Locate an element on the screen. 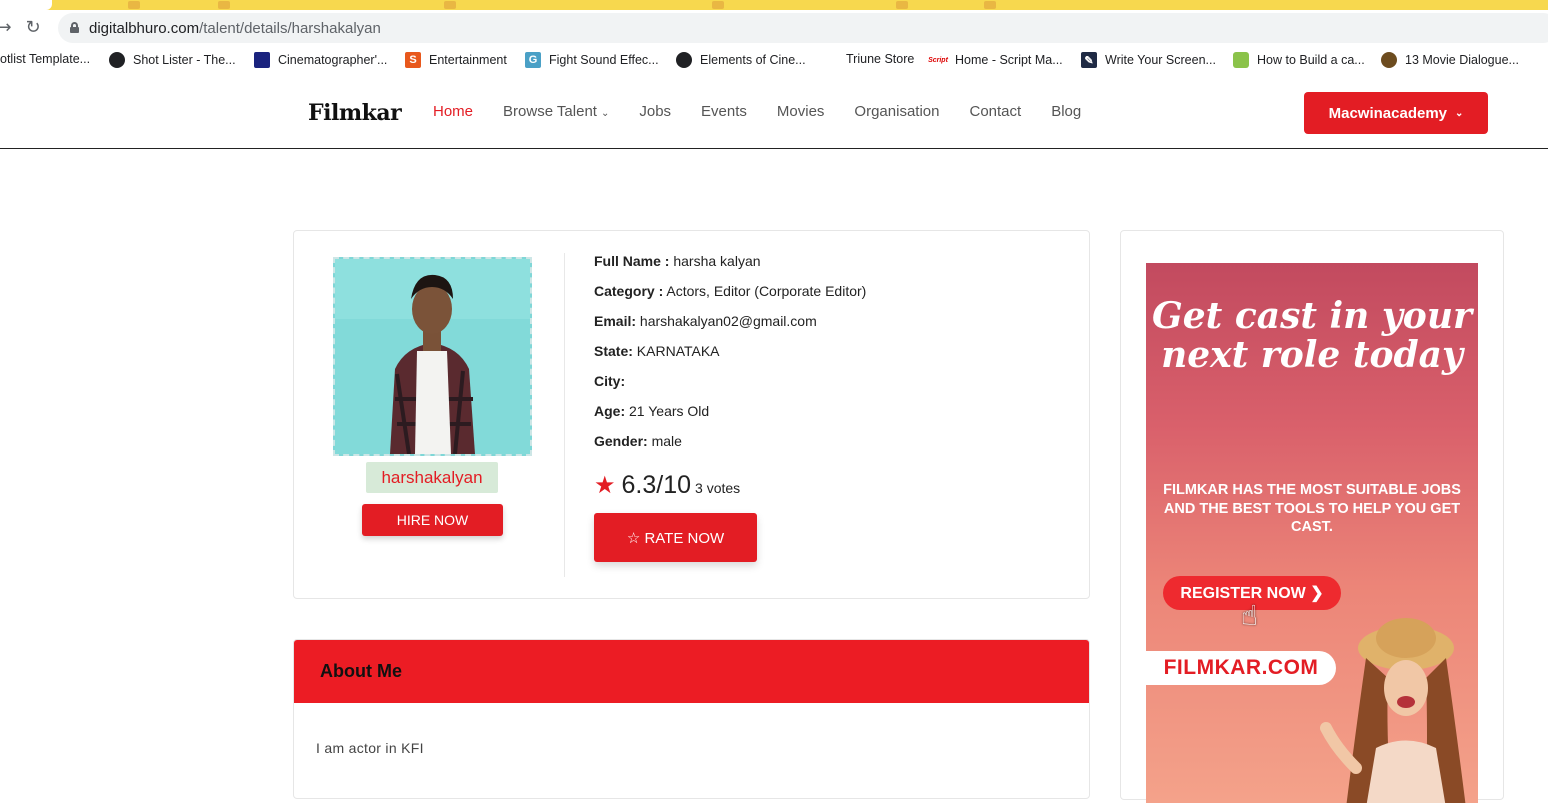 The width and height of the screenshot is (1548, 803). nav-browse-talent: Browse Talent ⌄ is located at coordinates (556, 111).